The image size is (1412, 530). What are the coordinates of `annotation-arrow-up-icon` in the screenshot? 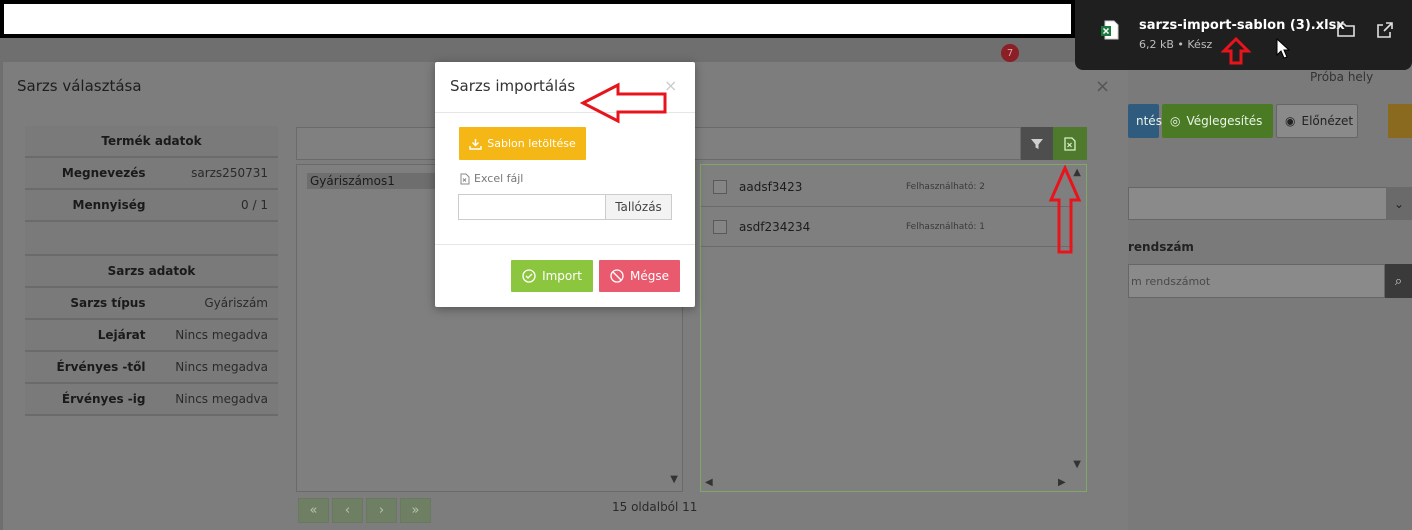 It's located at (1065, 209).